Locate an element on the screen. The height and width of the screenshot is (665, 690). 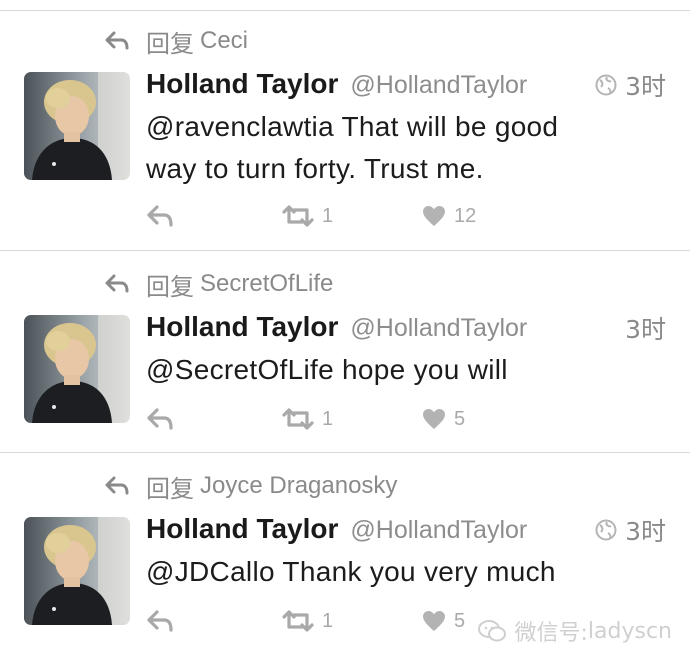
reply-to-name: Ceci is located at coordinates (224, 41).